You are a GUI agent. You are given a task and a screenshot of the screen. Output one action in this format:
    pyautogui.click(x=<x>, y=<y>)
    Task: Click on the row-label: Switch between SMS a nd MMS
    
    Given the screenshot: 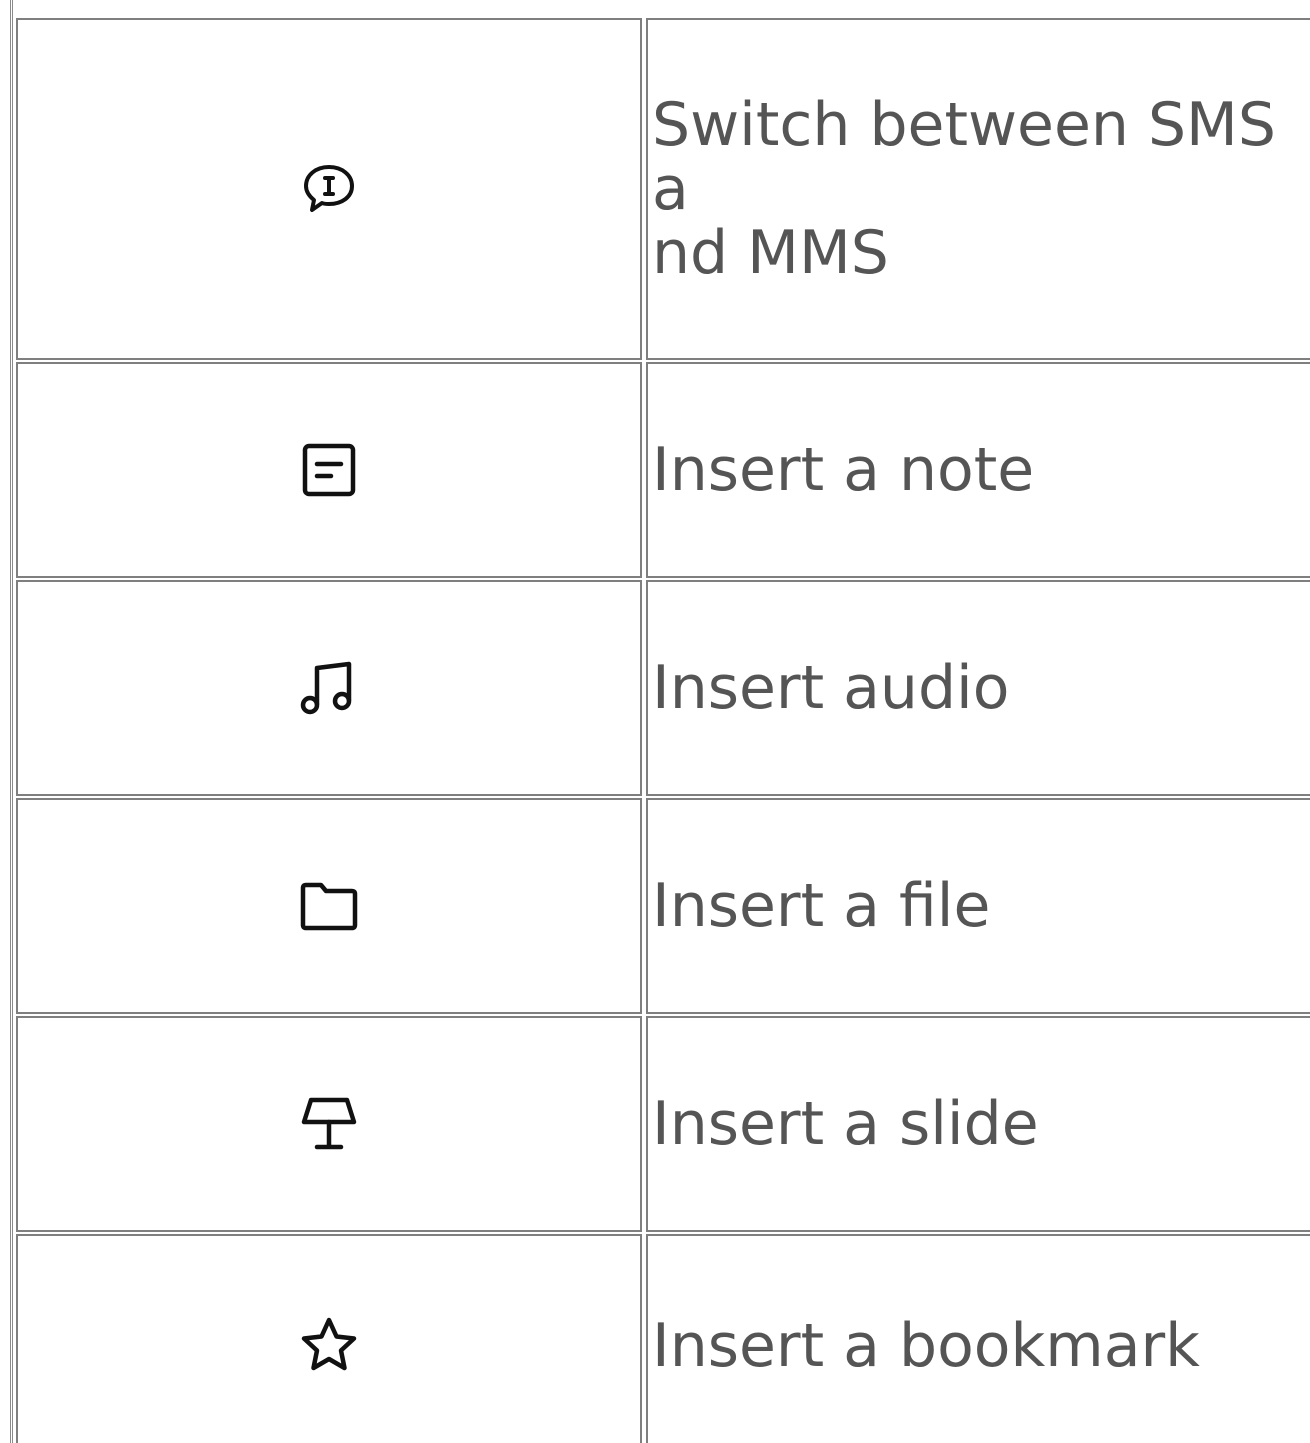 What is the action you would take?
    pyautogui.click(x=964, y=189)
    